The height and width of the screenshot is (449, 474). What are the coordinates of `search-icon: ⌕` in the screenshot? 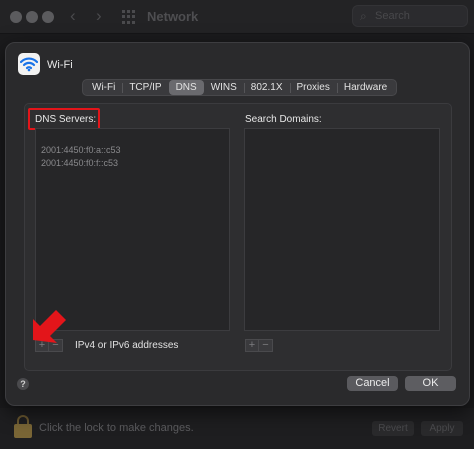 It's located at (363, 16).